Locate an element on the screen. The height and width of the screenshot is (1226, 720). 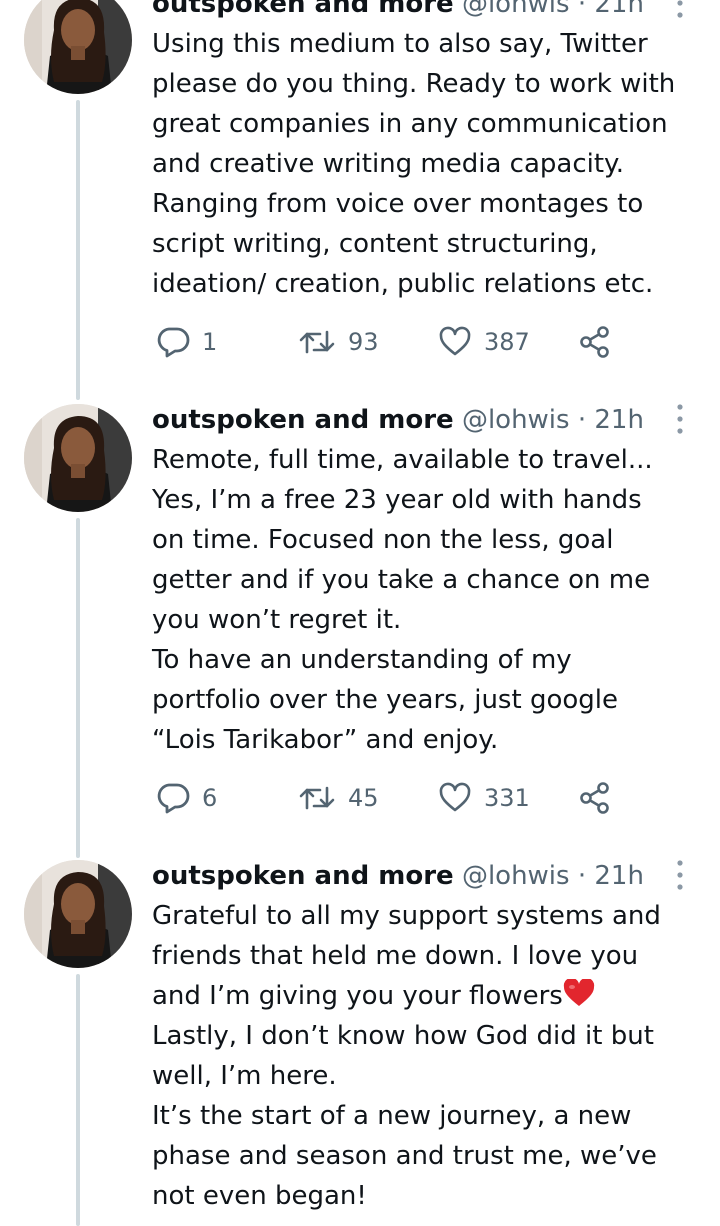
red-heart-emoji is located at coordinates (579, 992).